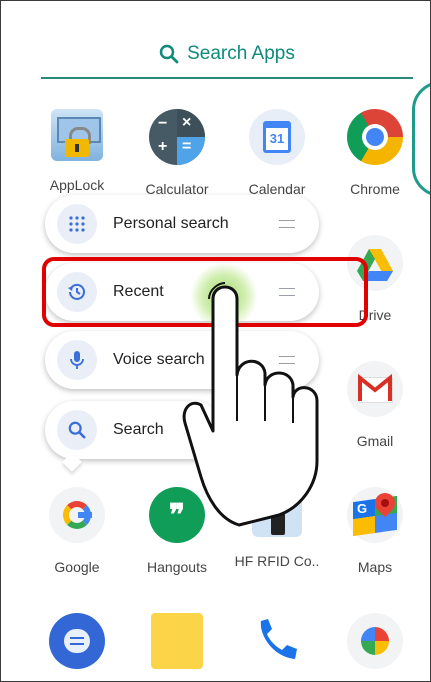  I want to click on app-keep-notes, so click(177, 641).